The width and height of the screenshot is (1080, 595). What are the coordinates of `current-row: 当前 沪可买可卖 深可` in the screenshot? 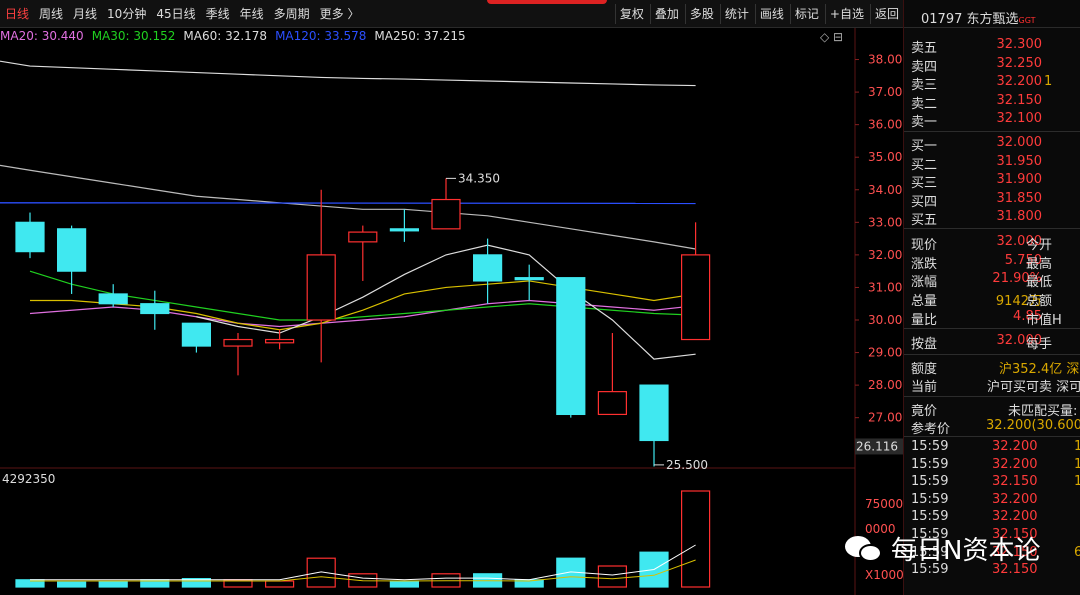 It's located at (992, 385).